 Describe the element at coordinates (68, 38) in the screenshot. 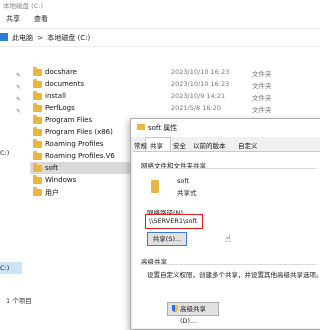

I see `breadcrumb-drive-c: 本地磁盘 (C:)` at that location.